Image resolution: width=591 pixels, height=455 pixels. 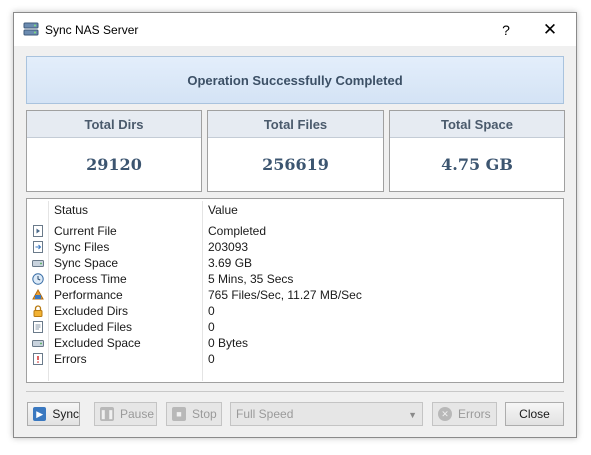 I want to click on nas-server-icon, so click(x=31, y=29).